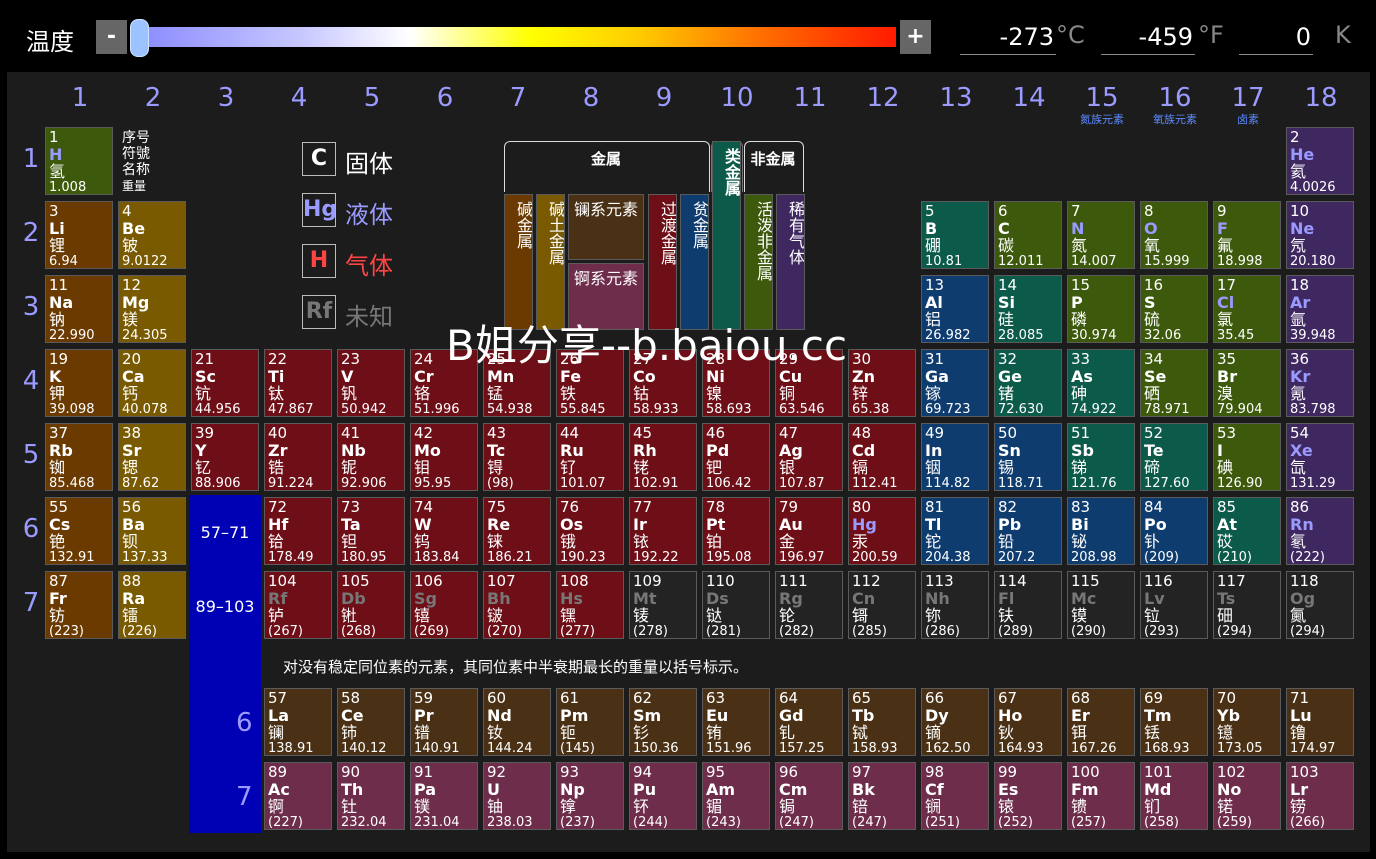 This screenshot has width=1376, height=859. I want to click on element-lv: 116 Lv 𫟷 (293), so click(1174, 605).